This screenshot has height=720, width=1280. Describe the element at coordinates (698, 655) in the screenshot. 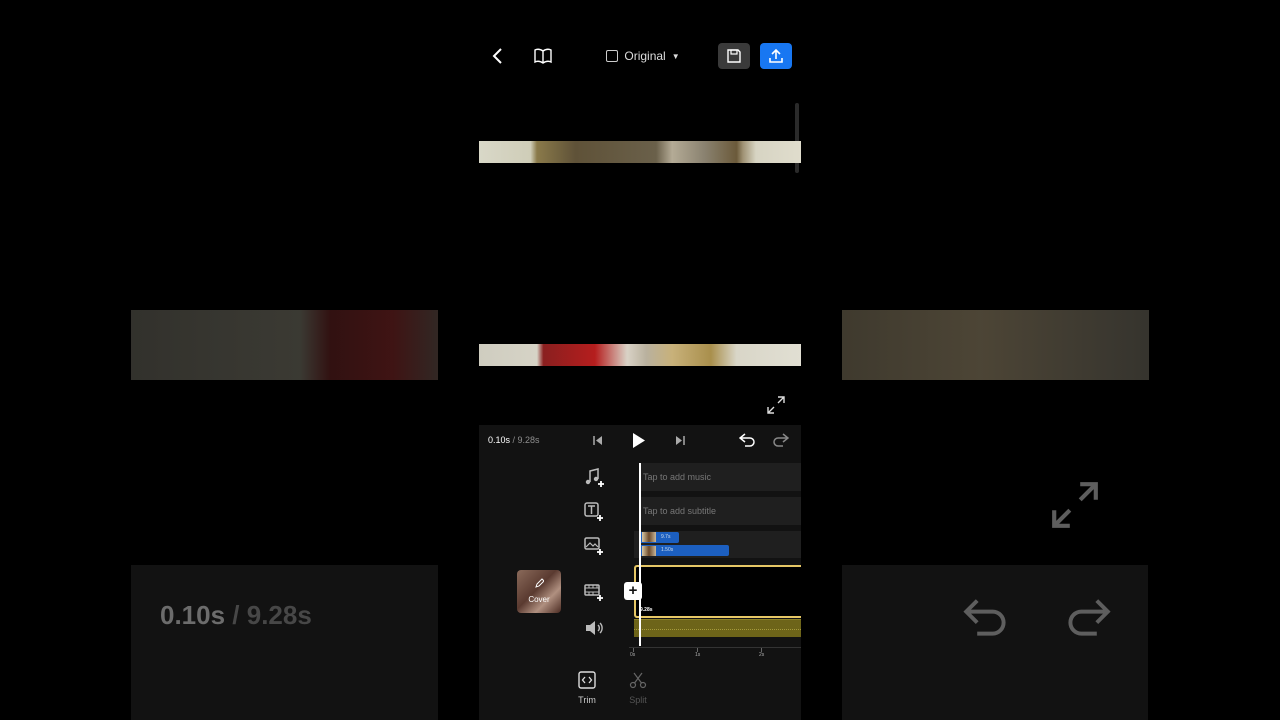

I see `ruler-label: 1s` at that location.